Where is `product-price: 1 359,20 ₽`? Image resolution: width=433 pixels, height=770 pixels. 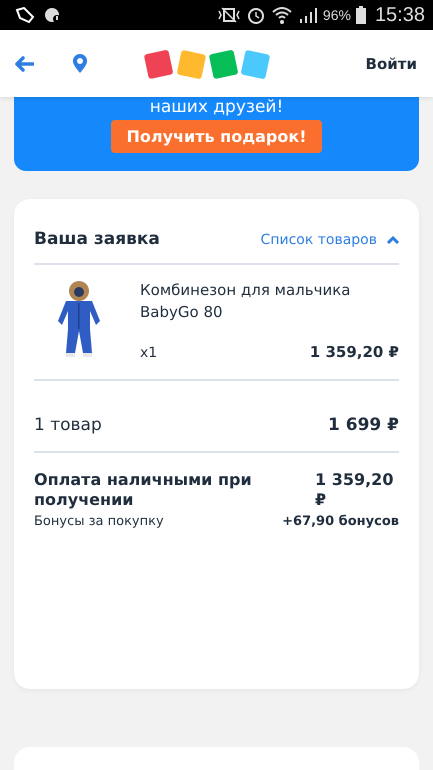
product-price: 1 359,20 ₽ is located at coordinates (354, 352).